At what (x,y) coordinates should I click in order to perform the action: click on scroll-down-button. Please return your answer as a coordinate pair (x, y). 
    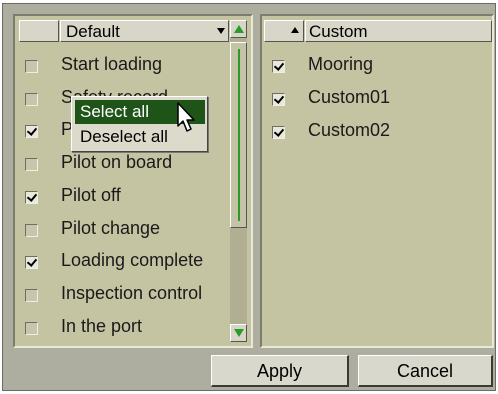
    Looking at the image, I should click on (238, 333).